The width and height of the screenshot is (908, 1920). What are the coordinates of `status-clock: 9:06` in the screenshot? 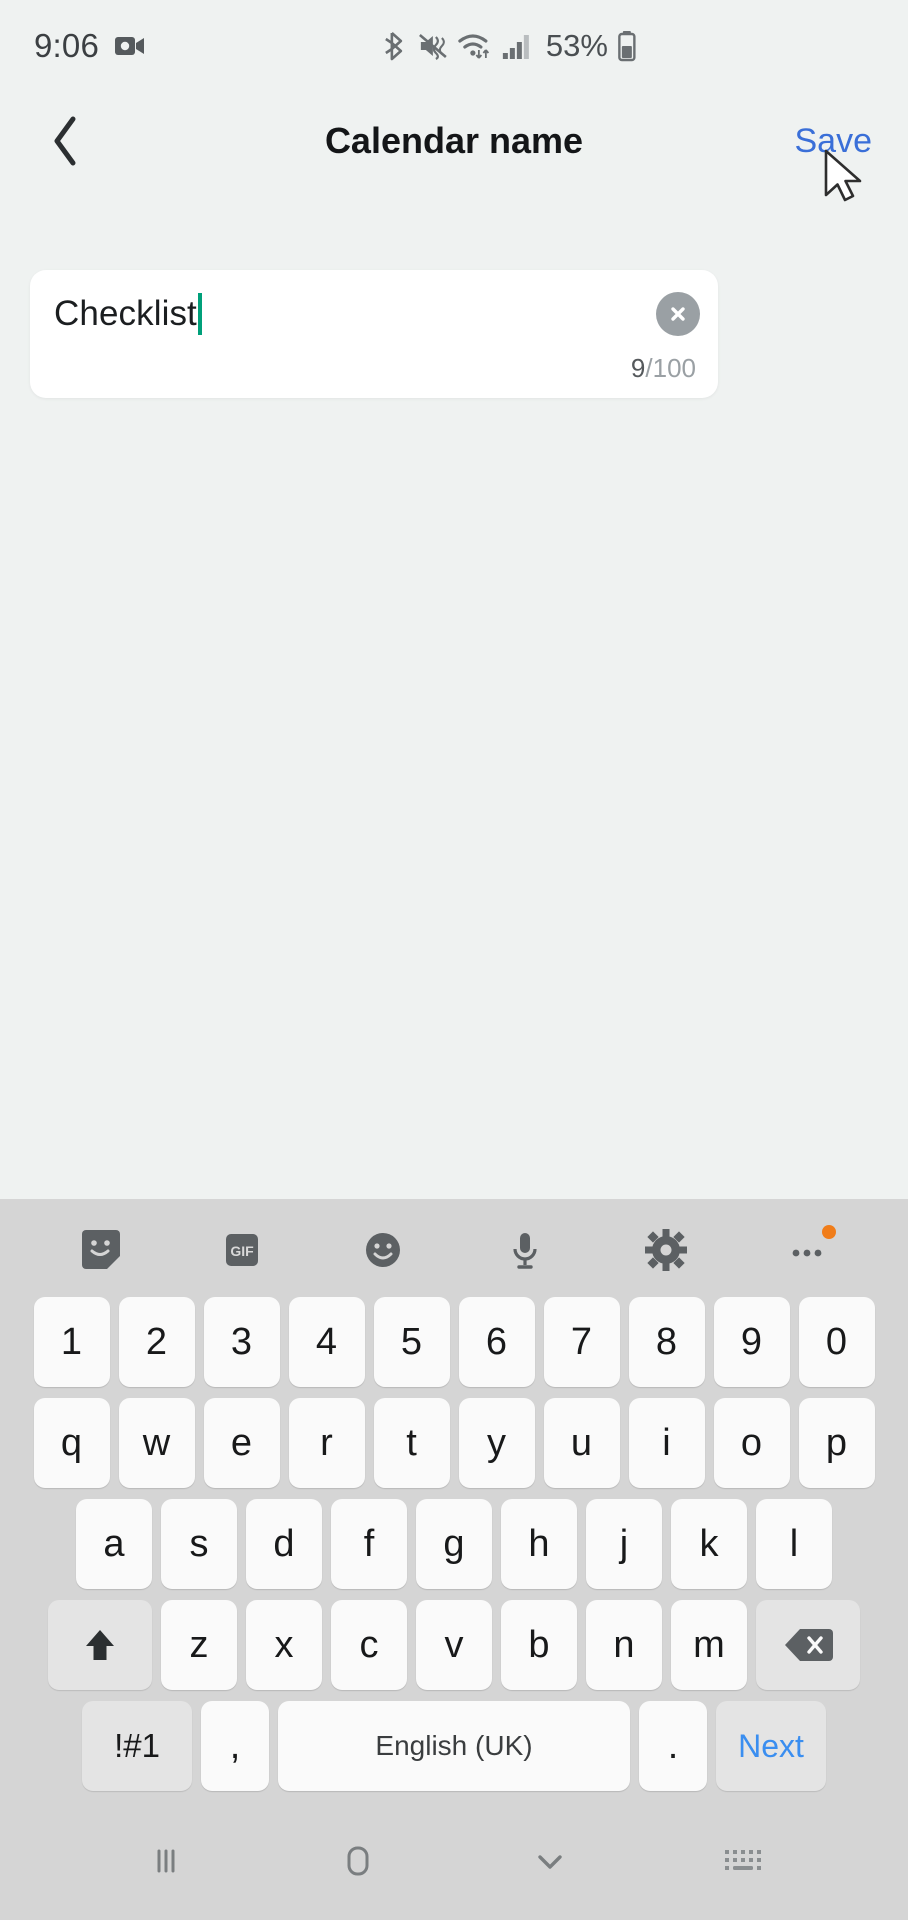 It's located at (67, 45).